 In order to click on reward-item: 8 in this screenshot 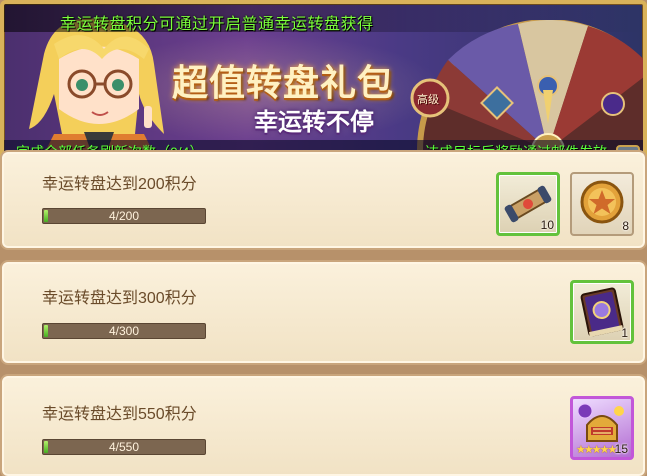, I will do `click(602, 204)`.